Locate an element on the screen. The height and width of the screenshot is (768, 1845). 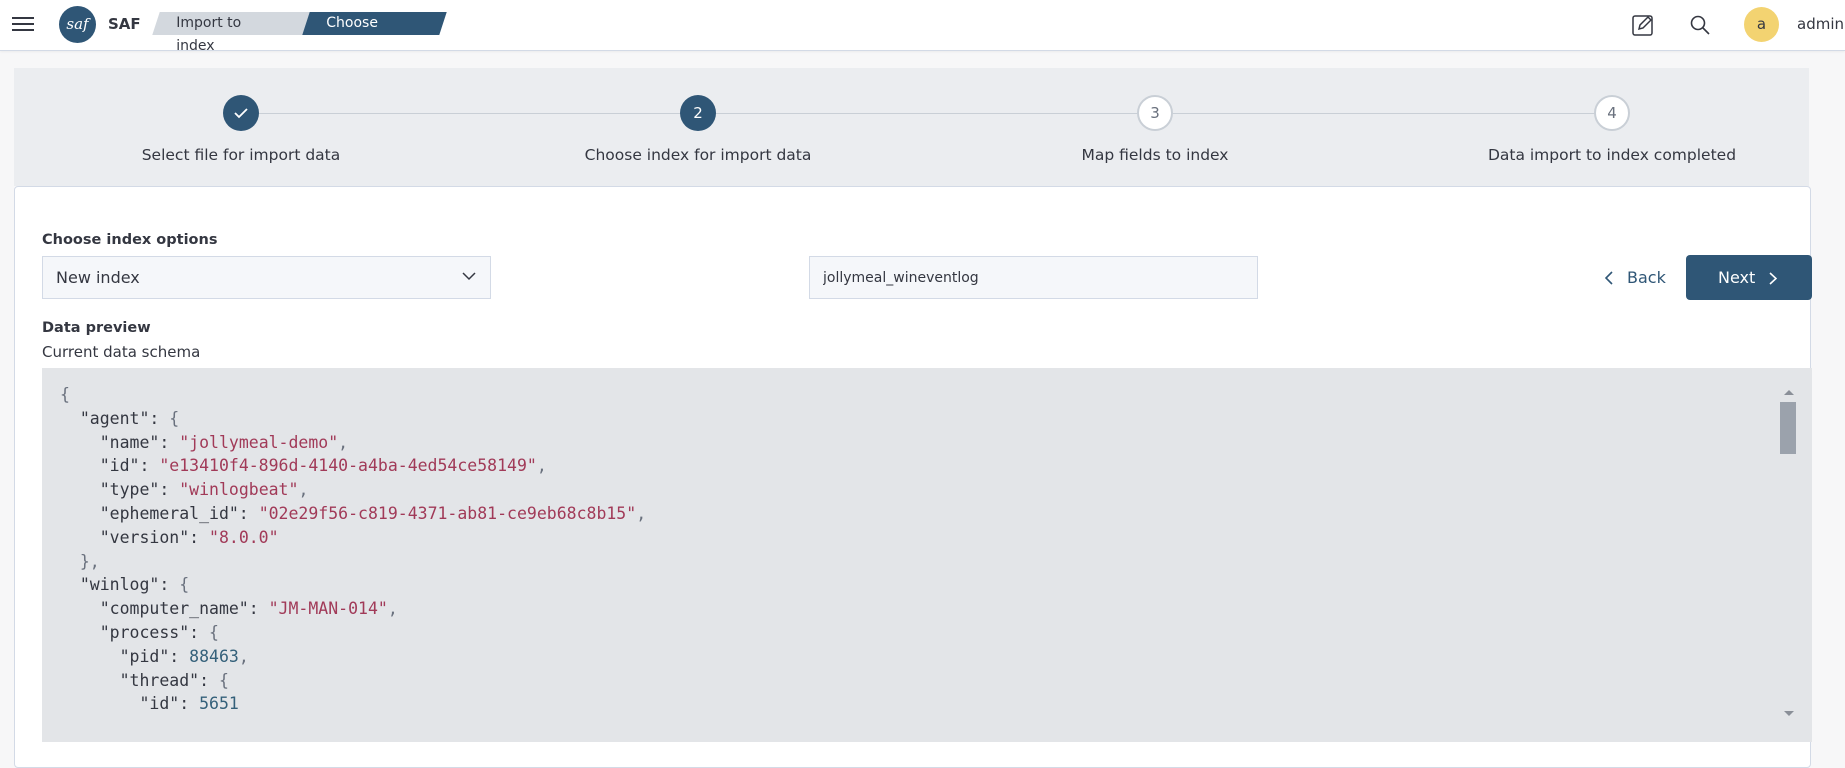
code-line: "agent": { is located at coordinates (353, 419).